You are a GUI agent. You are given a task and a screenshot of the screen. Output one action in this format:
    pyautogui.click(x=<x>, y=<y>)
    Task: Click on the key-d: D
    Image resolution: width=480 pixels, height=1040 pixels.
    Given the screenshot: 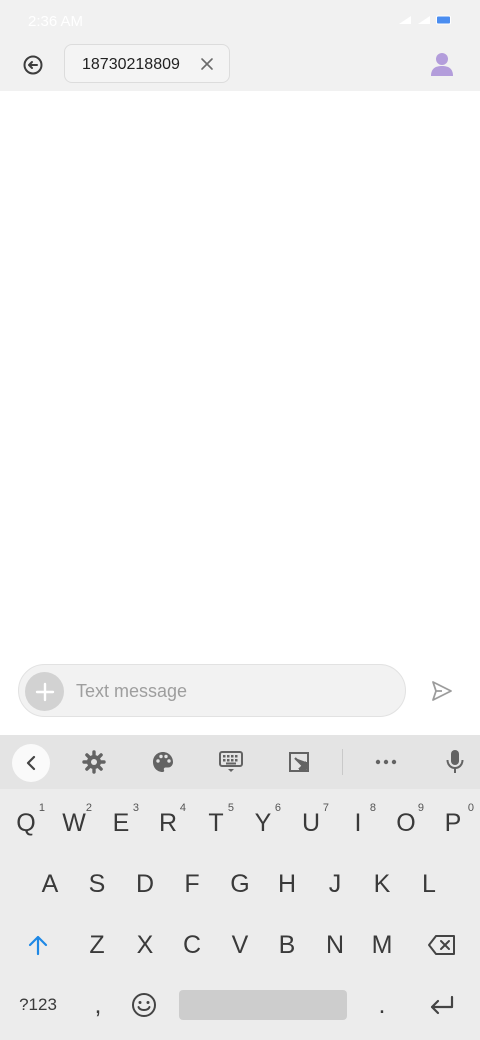 What is the action you would take?
    pyautogui.click(x=145, y=884)
    